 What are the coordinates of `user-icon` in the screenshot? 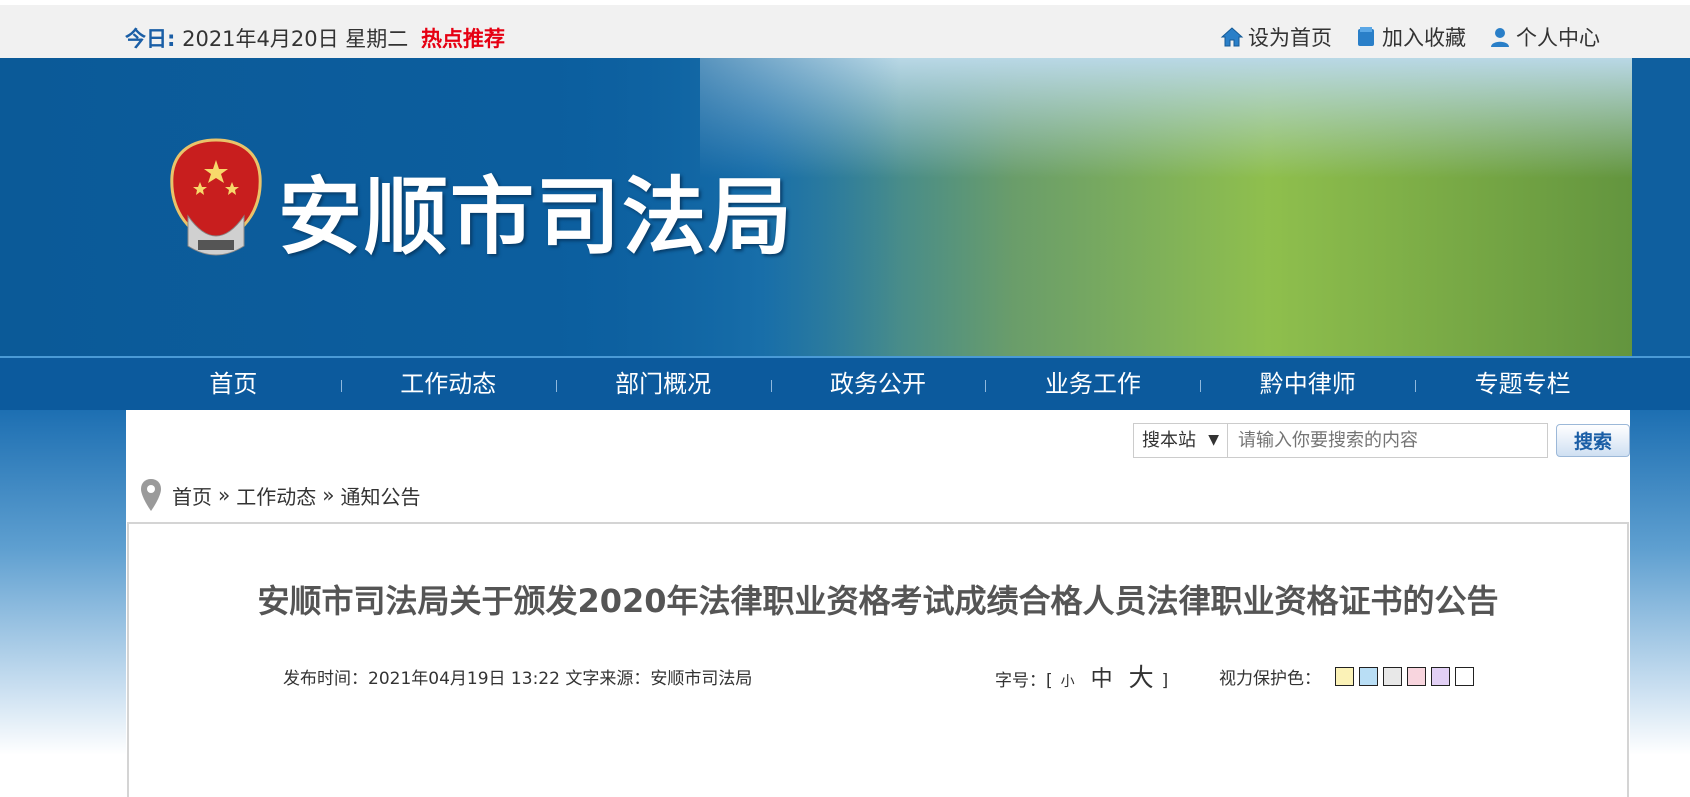 It's located at (1500, 37).